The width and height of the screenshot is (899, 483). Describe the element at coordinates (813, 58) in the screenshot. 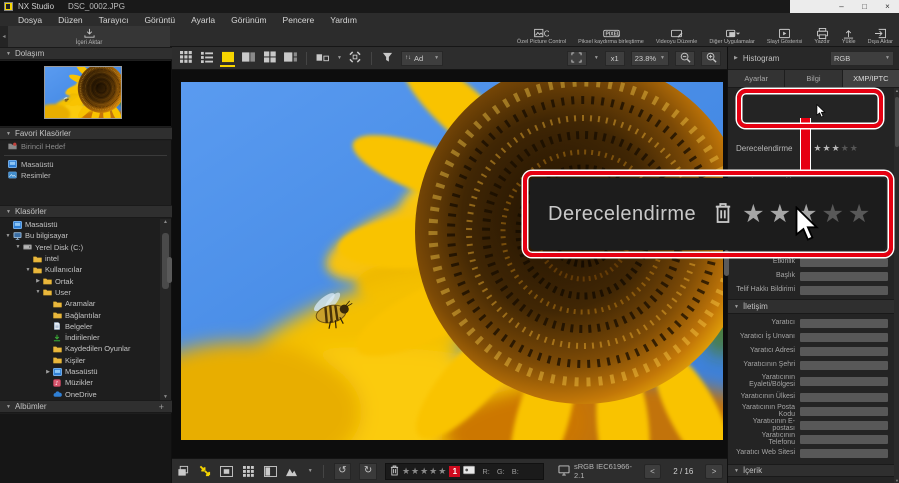

I see `histogram-header: ▶ Histogram RGB ▼` at that location.